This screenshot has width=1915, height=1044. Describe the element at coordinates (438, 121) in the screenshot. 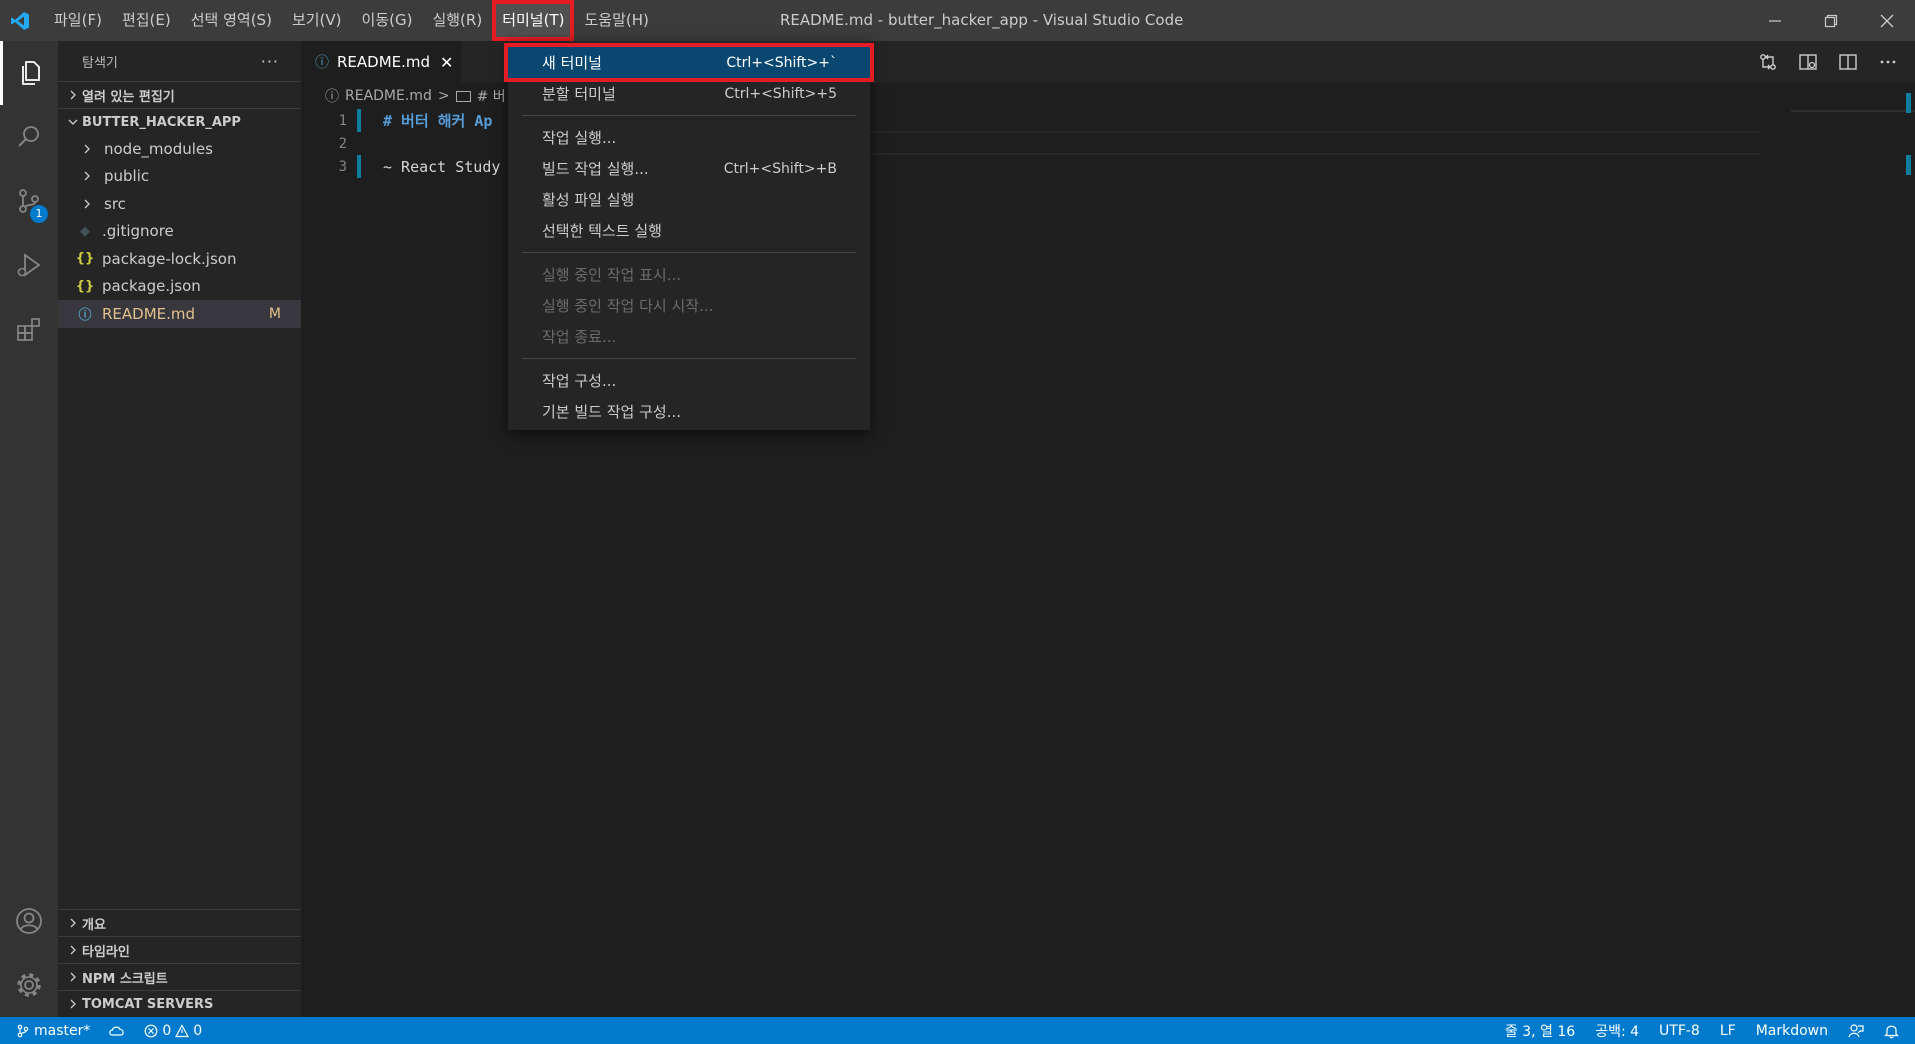

I see `code-text: # 버터 해커 Ap` at that location.